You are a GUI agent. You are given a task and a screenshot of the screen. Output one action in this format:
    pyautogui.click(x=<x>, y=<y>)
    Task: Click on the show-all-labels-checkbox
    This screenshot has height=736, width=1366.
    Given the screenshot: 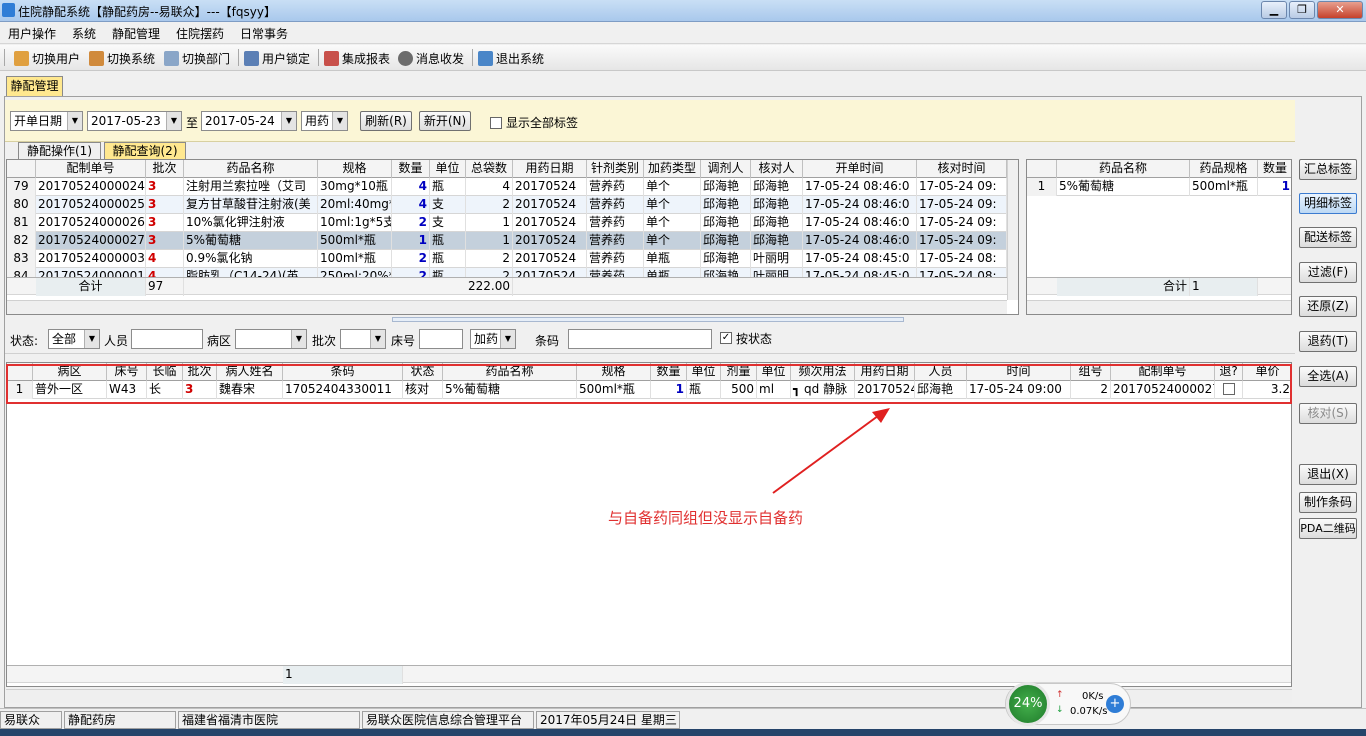 What is the action you would take?
    pyautogui.click(x=496, y=123)
    